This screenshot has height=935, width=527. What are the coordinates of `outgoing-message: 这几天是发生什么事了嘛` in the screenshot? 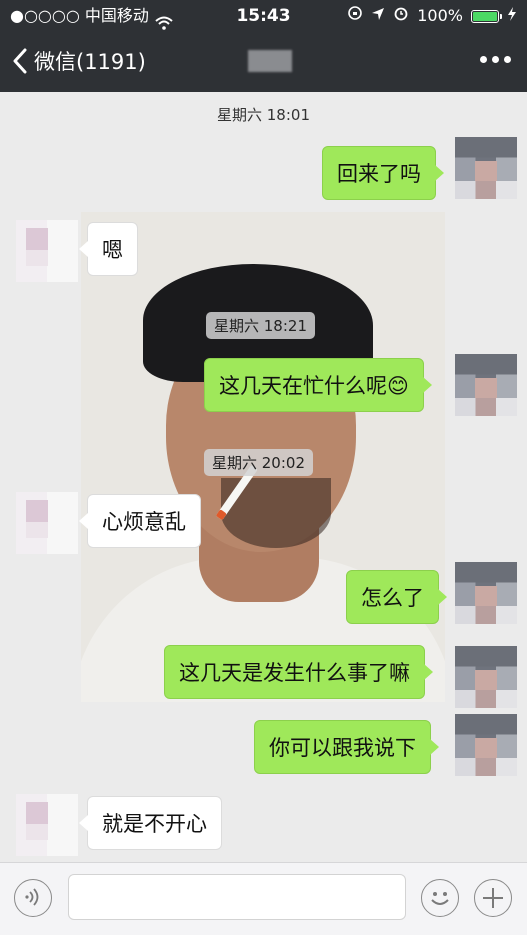 It's located at (298, 672).